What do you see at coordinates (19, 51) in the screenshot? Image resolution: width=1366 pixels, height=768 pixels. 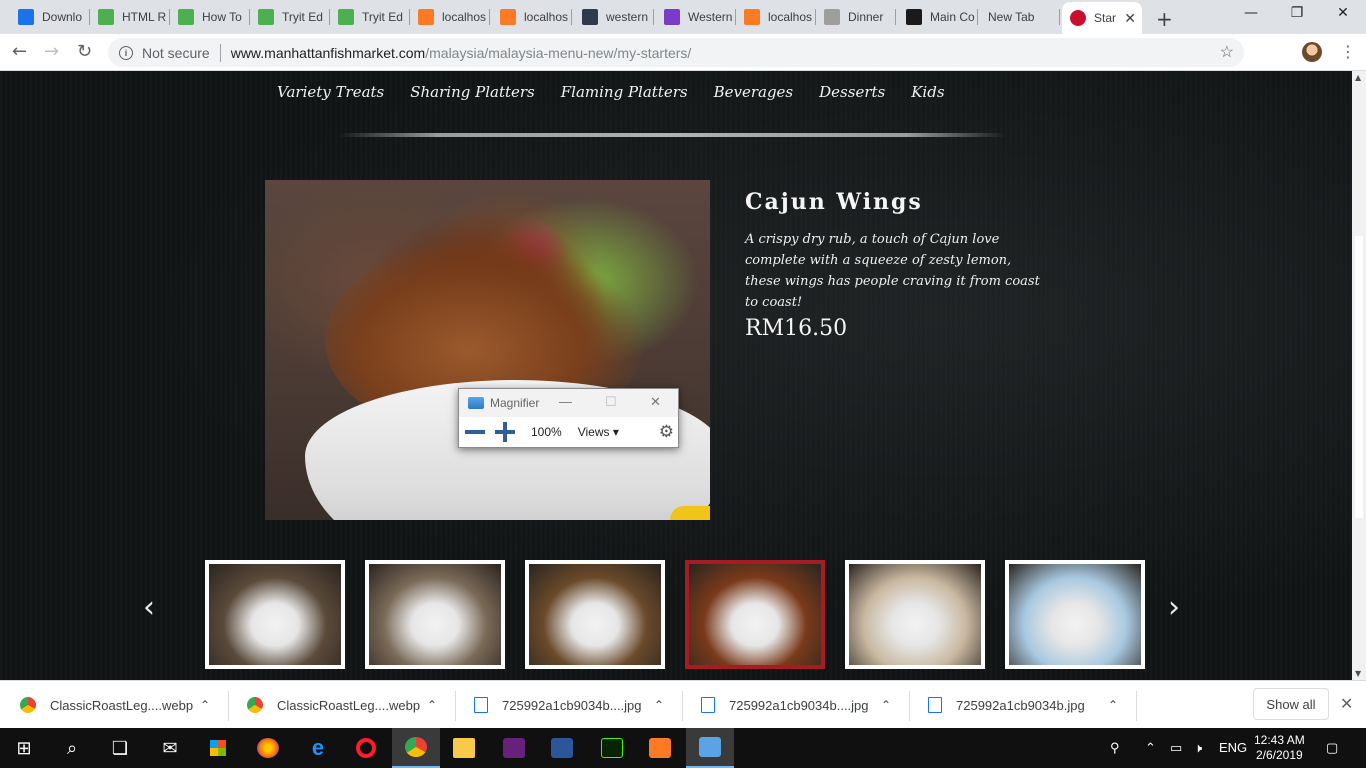 I see `back-button: ←` at bounding box center [19, 51].